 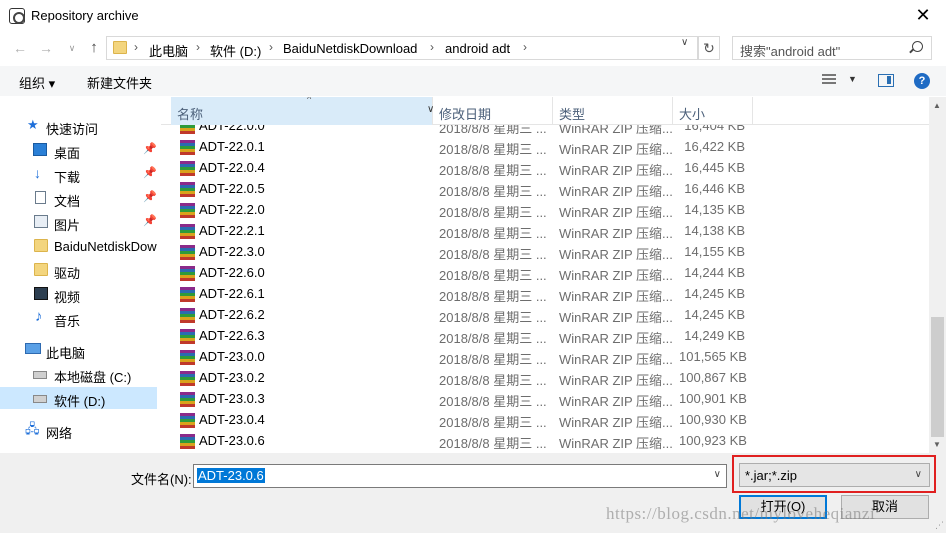 I want to click on view-options-icon, so click(x=829, y=80).